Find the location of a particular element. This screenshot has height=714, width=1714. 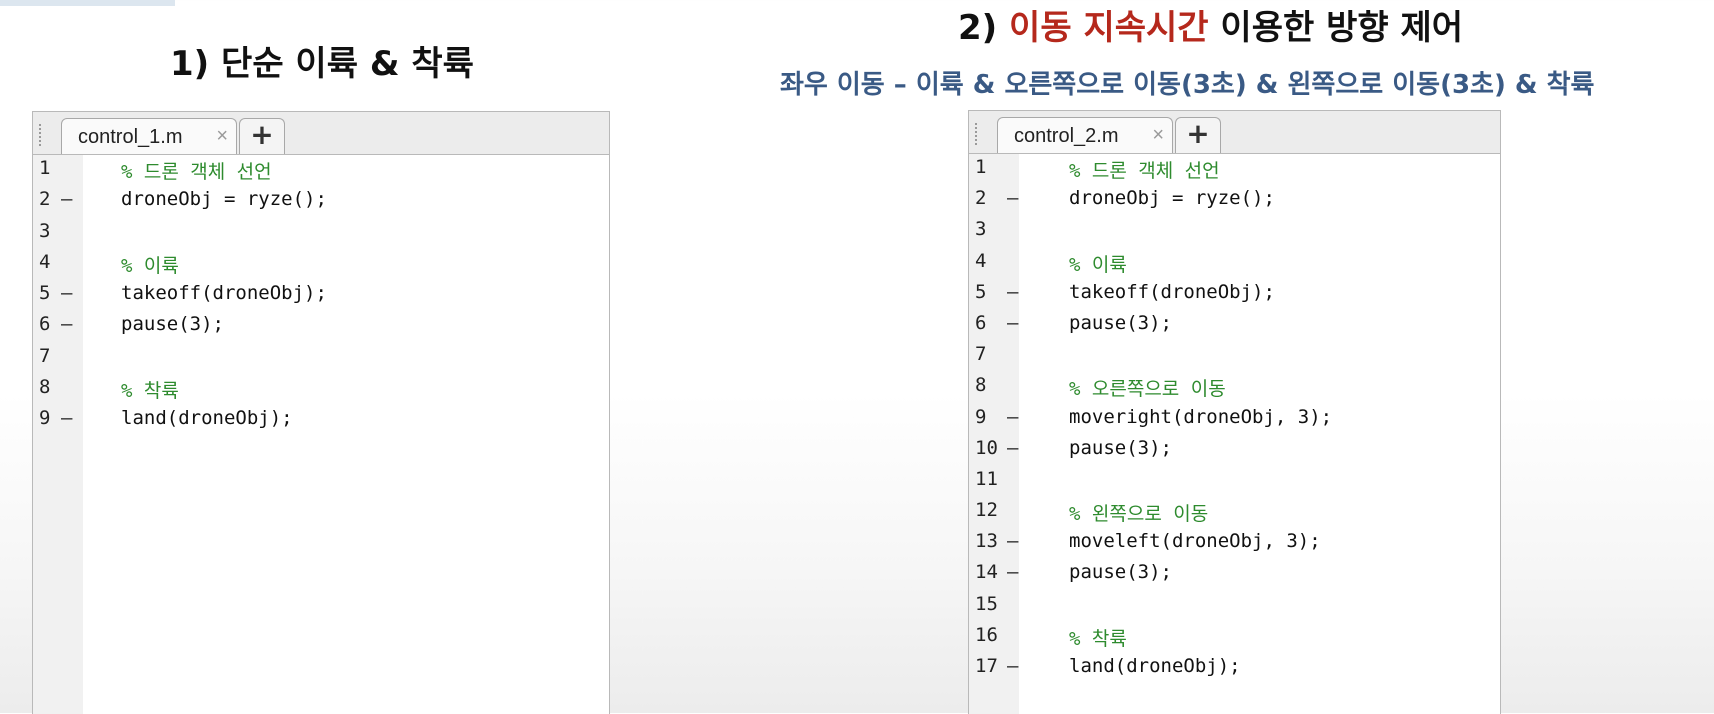

code-comment: % 이륙 is located at coordinates (1098, 264).